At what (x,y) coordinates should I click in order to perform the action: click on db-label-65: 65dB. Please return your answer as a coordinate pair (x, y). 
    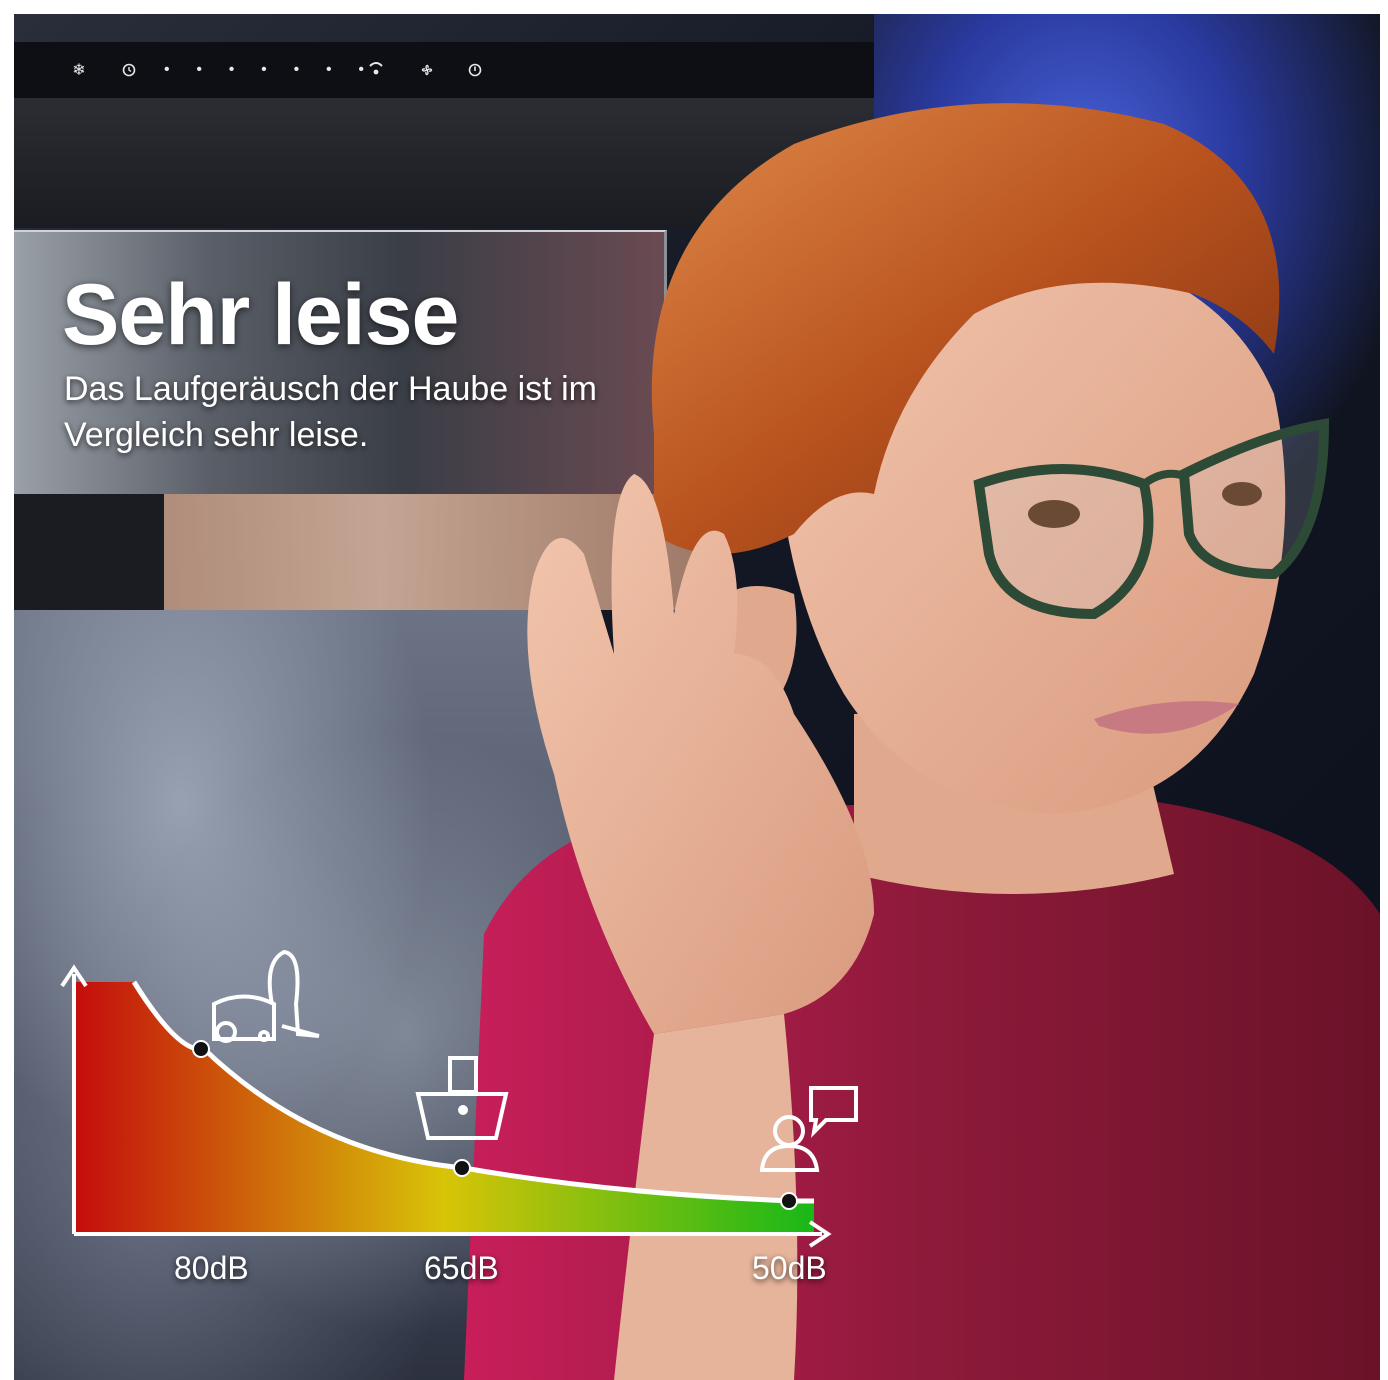
    Looking at the image, I should click on (461, 1268).